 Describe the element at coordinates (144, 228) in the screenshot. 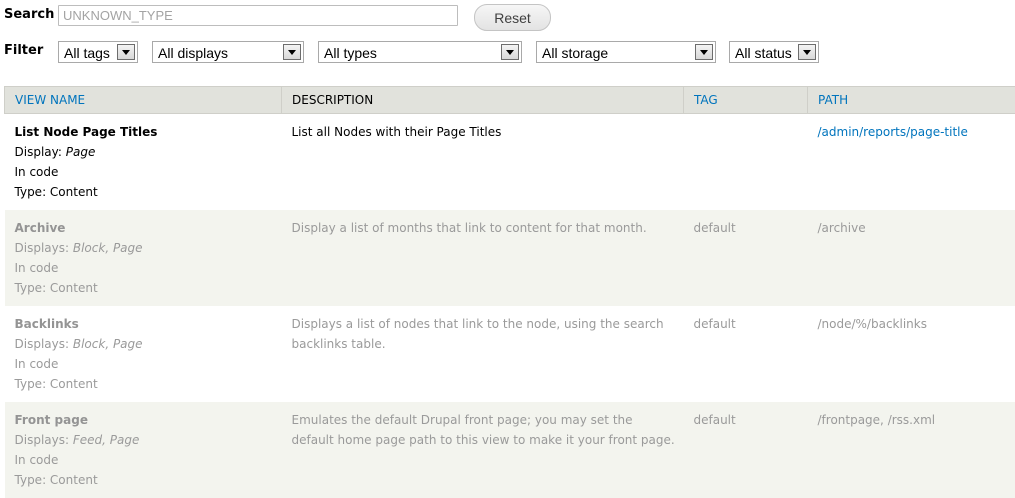

I see `view-title: Archive` at that location.